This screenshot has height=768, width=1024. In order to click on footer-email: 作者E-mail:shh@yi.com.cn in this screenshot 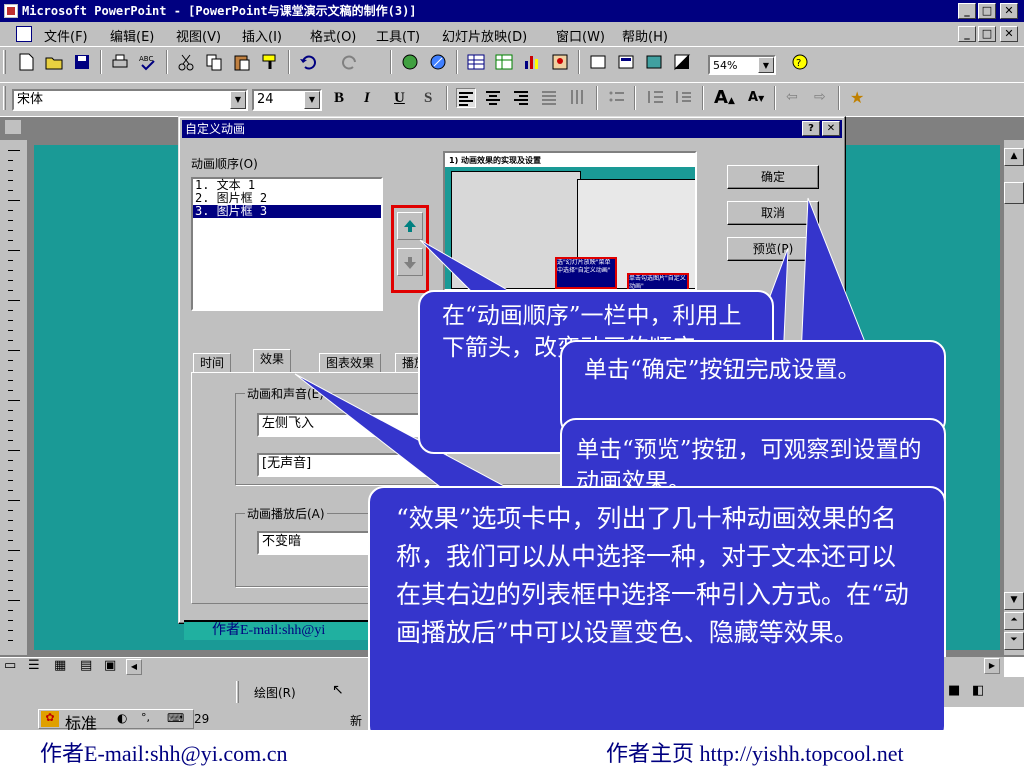, I will do `click(164, 753)`.